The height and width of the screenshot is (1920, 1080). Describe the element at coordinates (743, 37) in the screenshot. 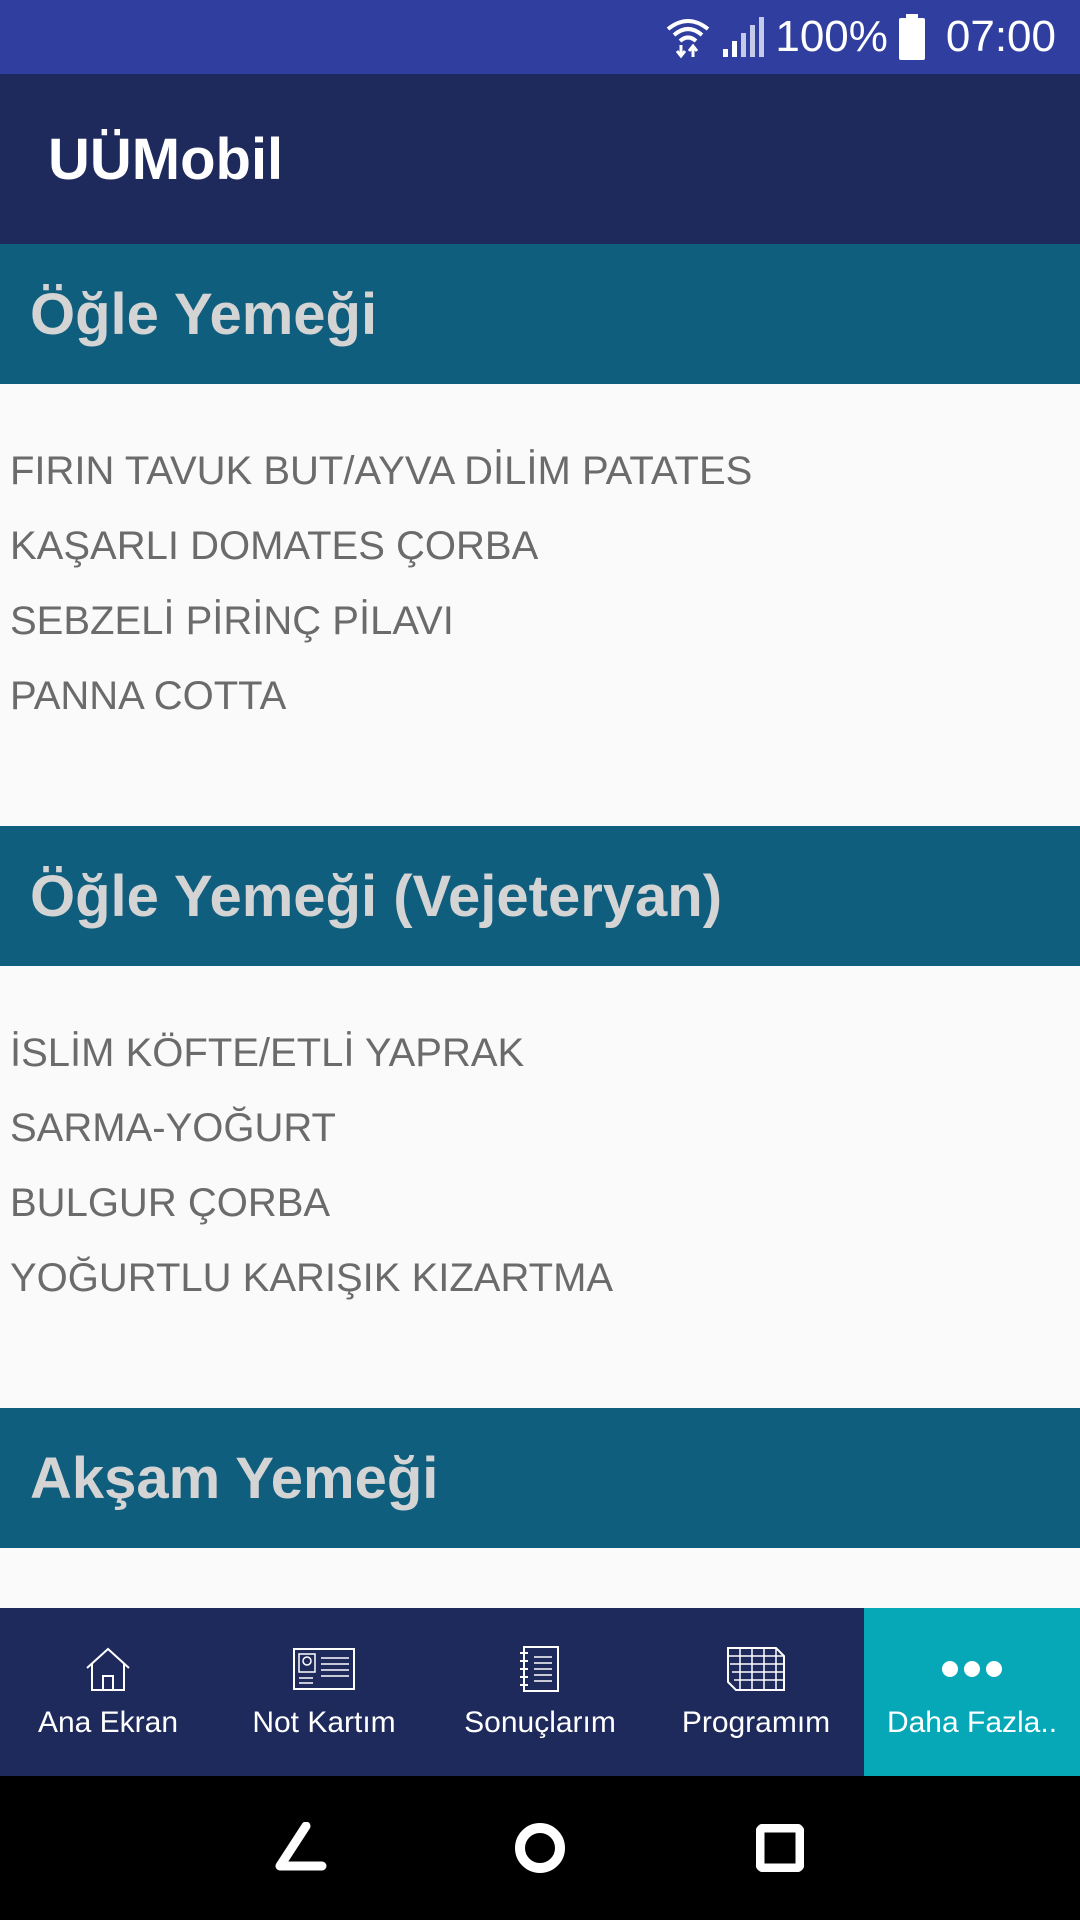

I see `signal-icon` at that location.